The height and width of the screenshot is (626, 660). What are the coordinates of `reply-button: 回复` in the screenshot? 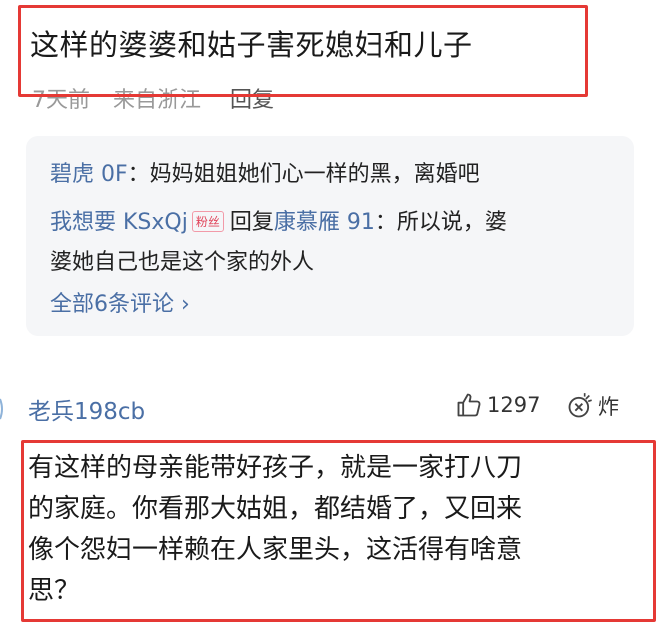 It's located at (252, 100).